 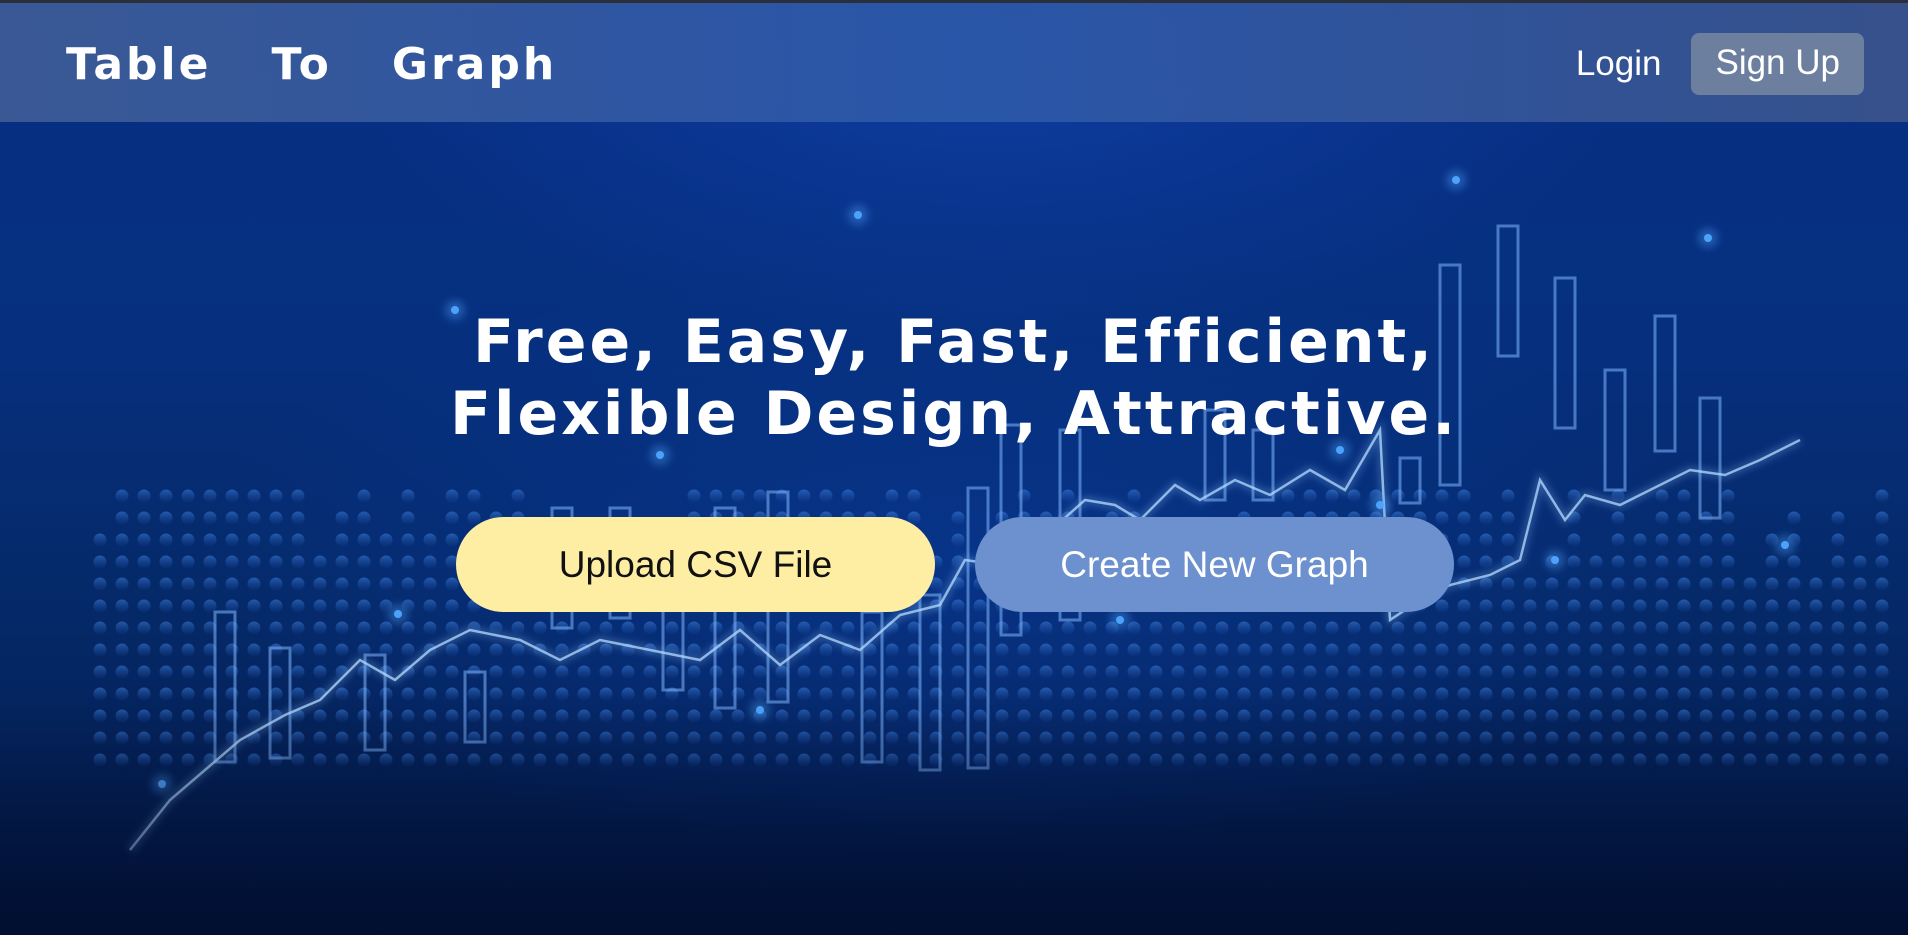 I want to click on navbar: Table To Graph Login Sign Up, so click(x=954, y=62).